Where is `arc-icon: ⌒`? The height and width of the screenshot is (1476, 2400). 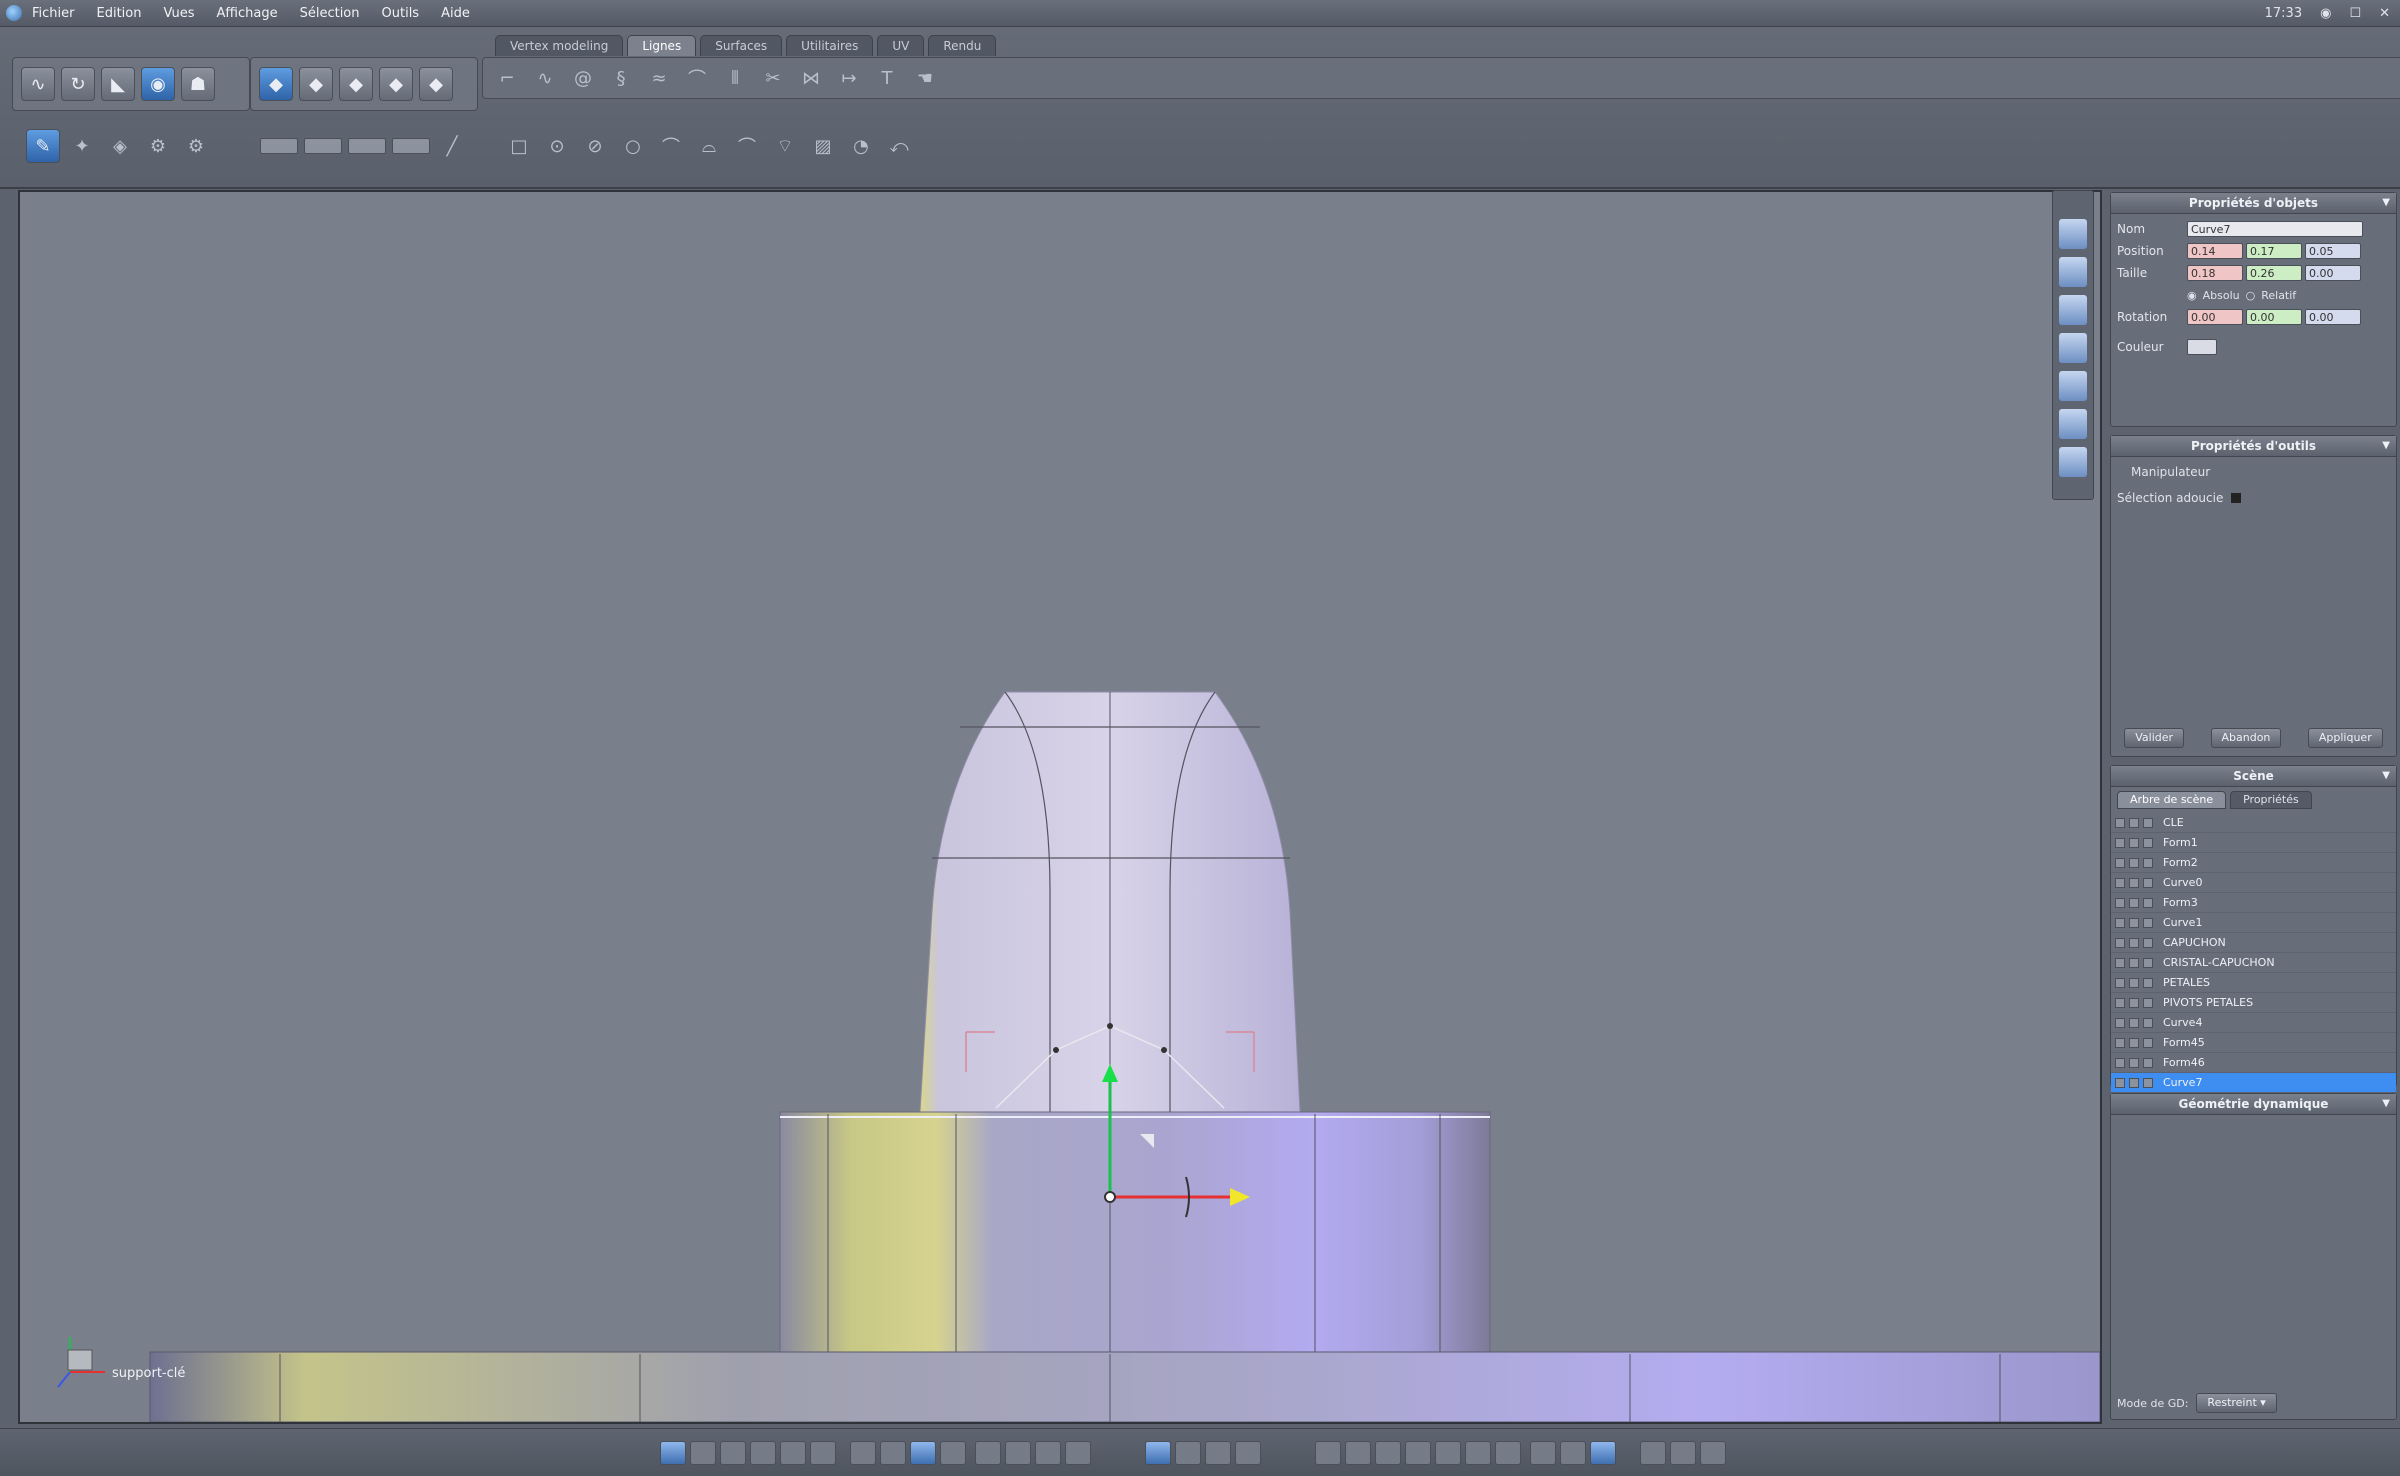 arc-icon: ⌒ is located at coordinates (671, 146).